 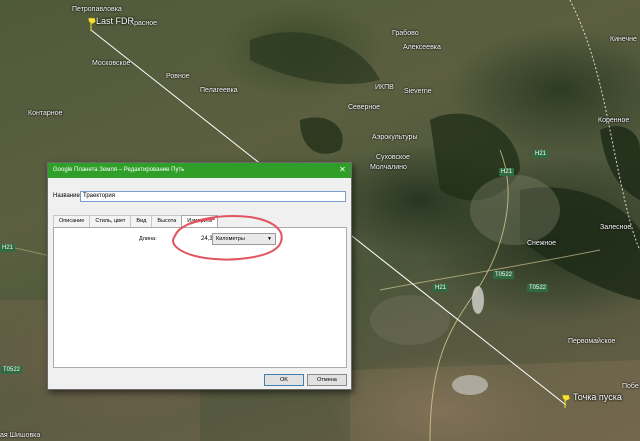 I want to click on place-label-moskovskoe: Московское, so click(x=111, y=63).